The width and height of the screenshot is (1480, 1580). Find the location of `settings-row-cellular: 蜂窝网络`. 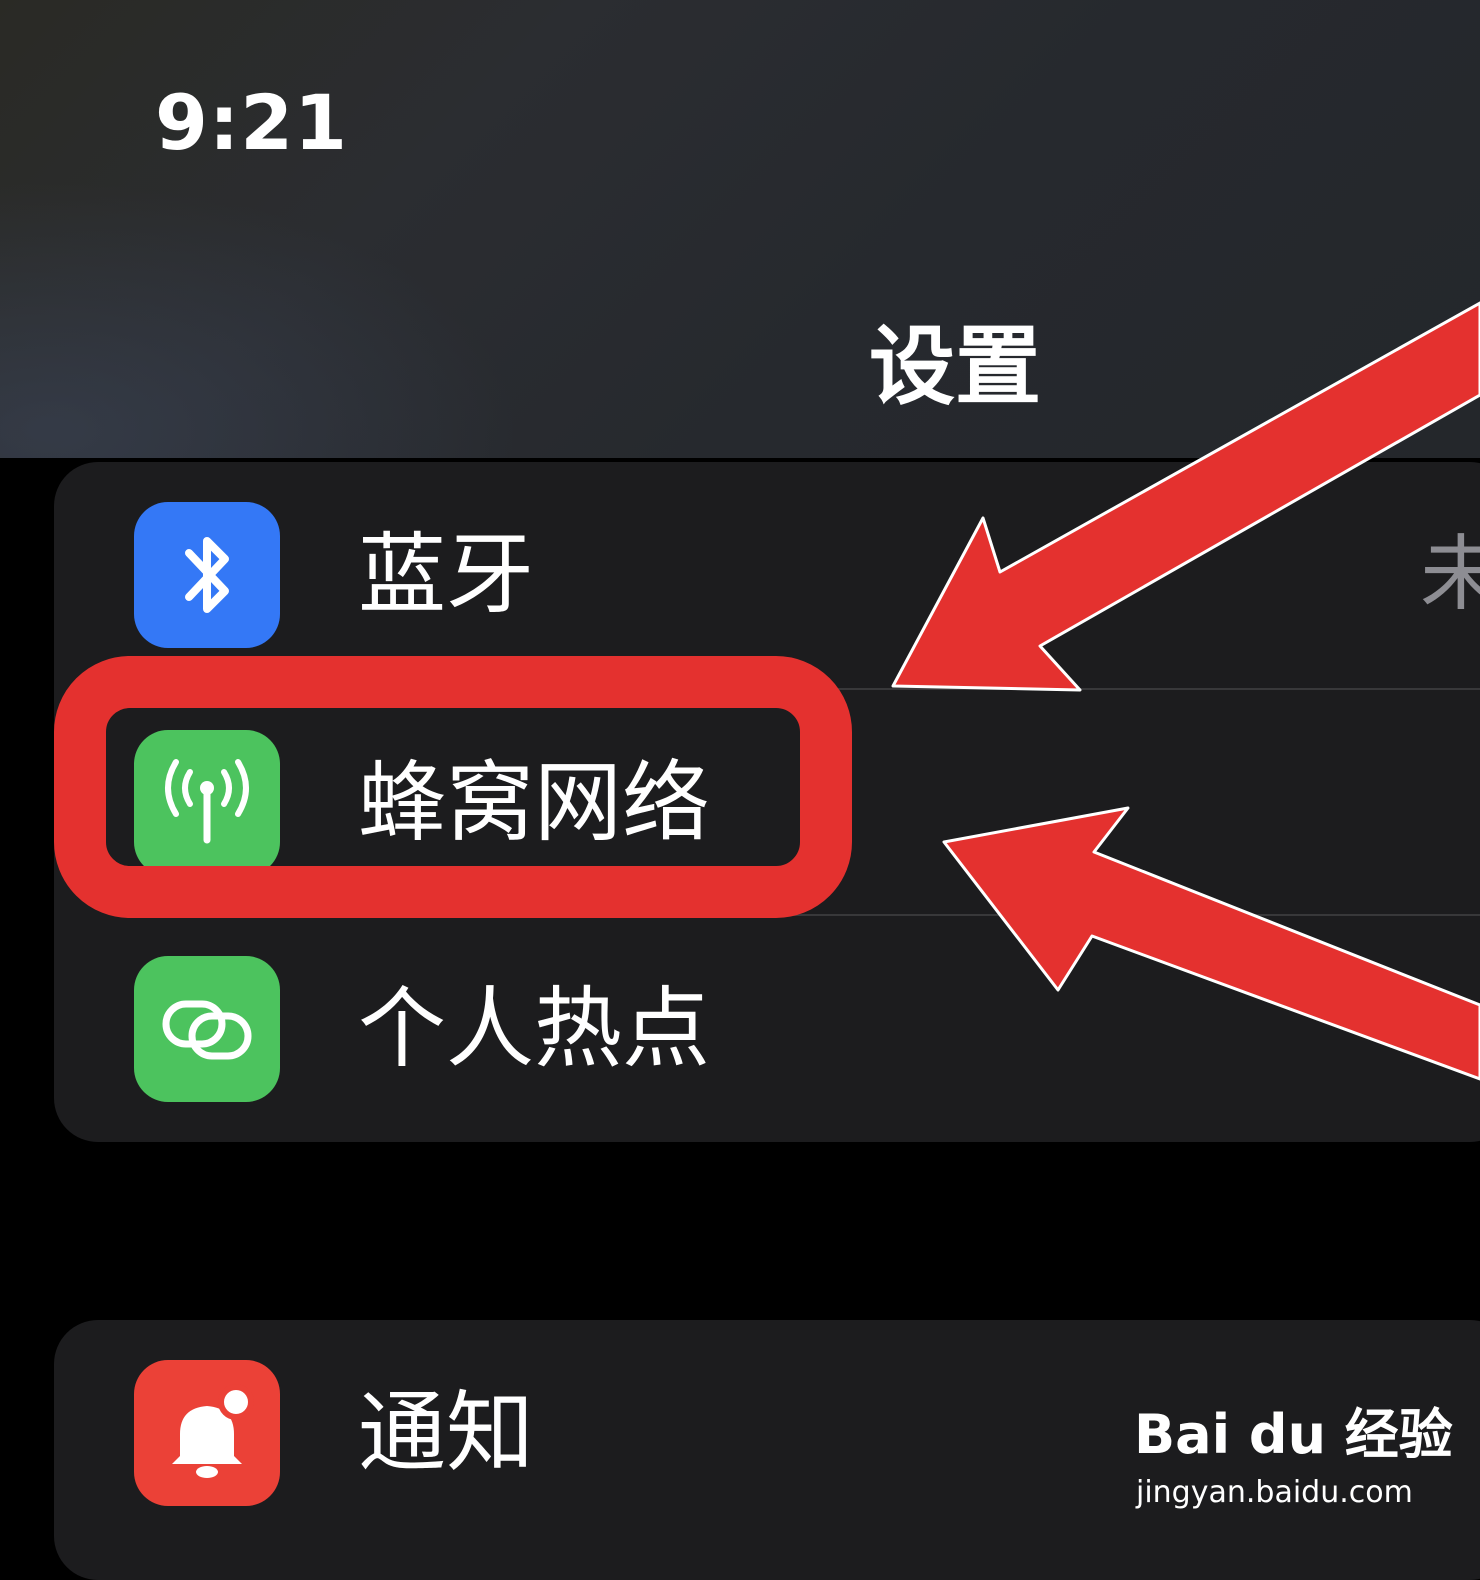

settings-row-cellular: 蜂窝网络 is located at coordinates (767, 803).